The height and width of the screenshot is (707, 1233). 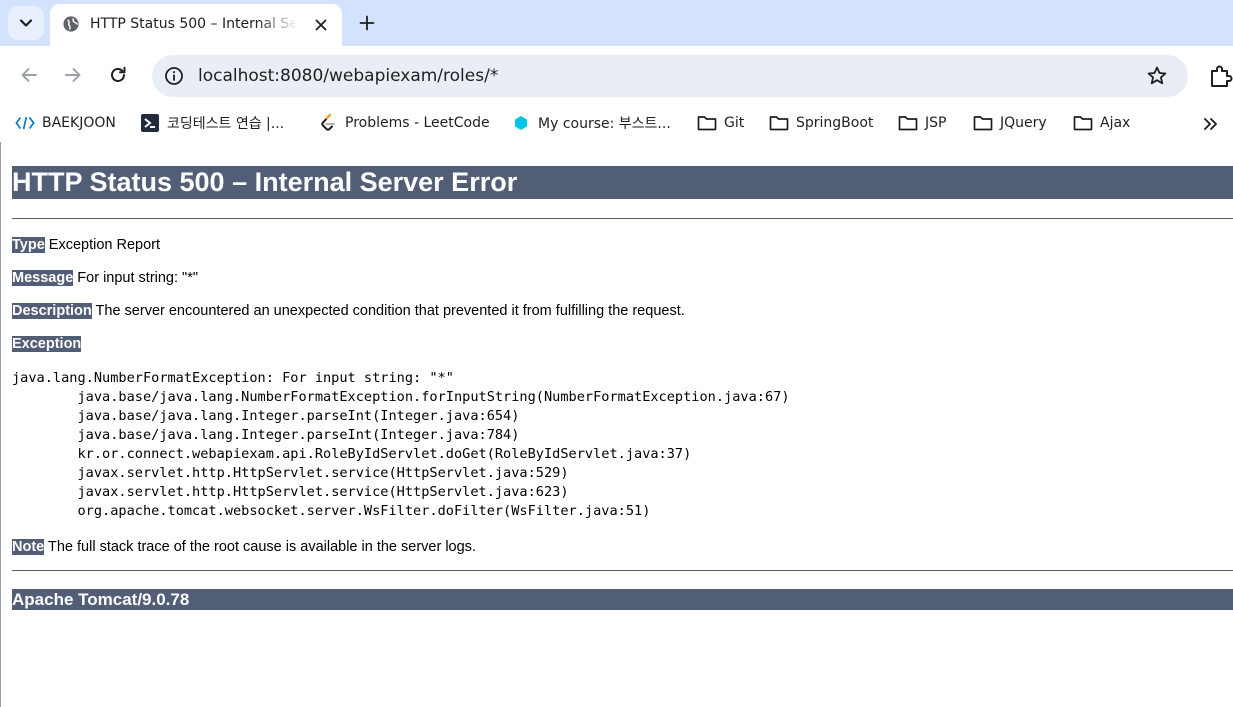 I want to click on type-row: Type Exception Report, so click(x=86, y=245).